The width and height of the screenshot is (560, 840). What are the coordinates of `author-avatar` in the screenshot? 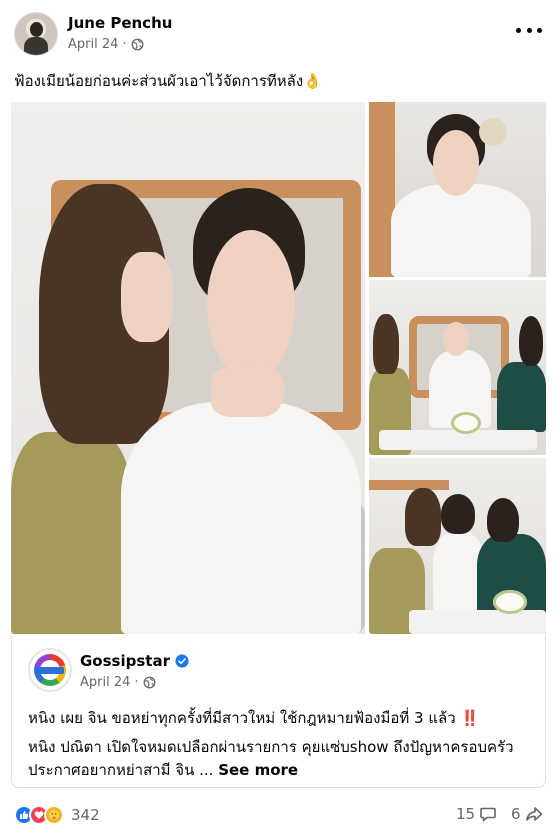 It's located at (36, 34).